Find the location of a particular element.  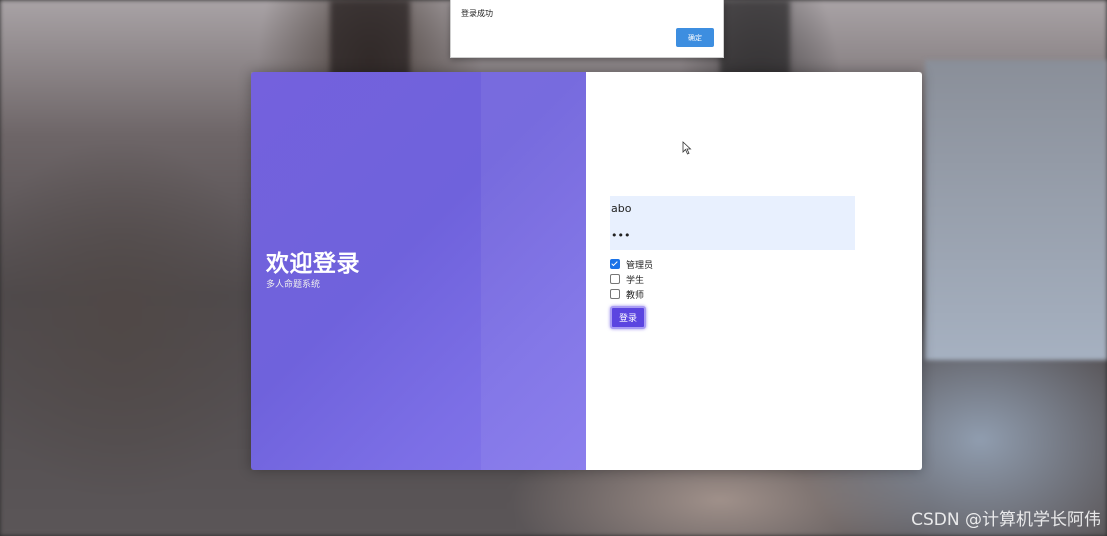

role-option-teacher: 教师 is located at coordinates (627, 294).